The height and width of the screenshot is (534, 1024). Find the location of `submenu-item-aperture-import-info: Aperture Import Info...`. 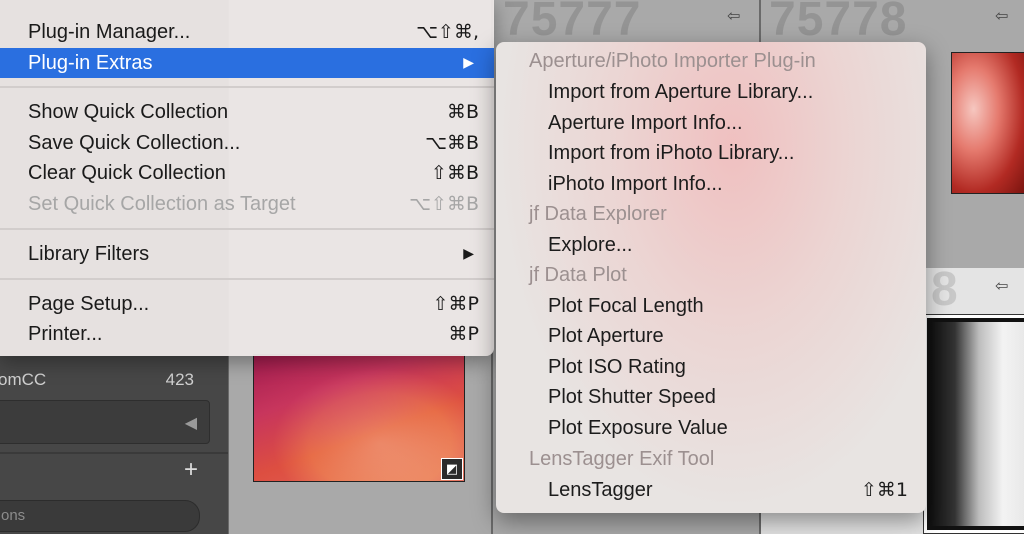

submenu-item-aperture-import-info: Aperture Import Info... is located at coordinates (711, 124).